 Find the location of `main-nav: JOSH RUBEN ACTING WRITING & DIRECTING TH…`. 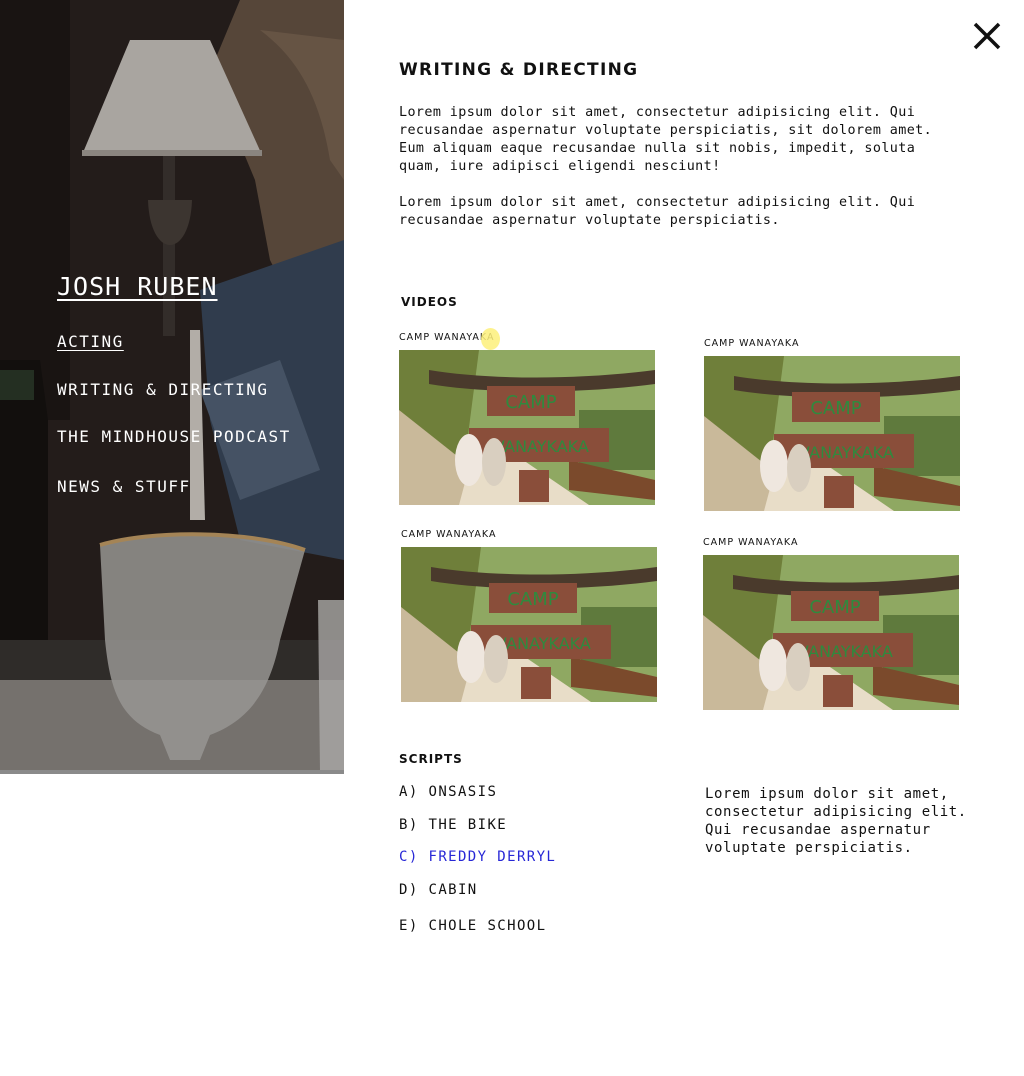

main-nav: JOSH RUBEN ACTING WRITING & DIRECTING TH… is located at coordinates (173, 384).